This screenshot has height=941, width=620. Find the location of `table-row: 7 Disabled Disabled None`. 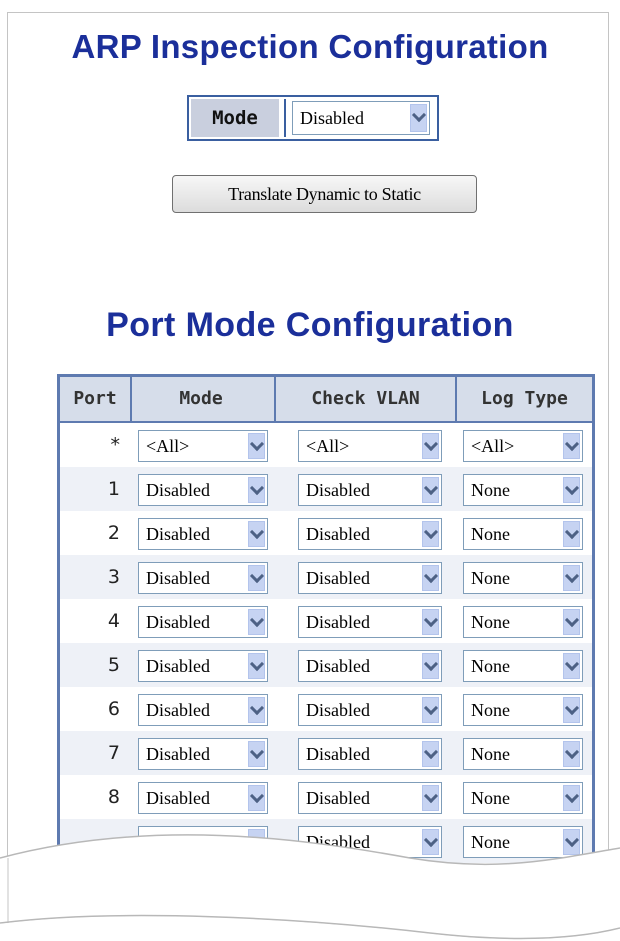

table-row: 7 Disabled Disabled None is located at coordinates (326, 753).